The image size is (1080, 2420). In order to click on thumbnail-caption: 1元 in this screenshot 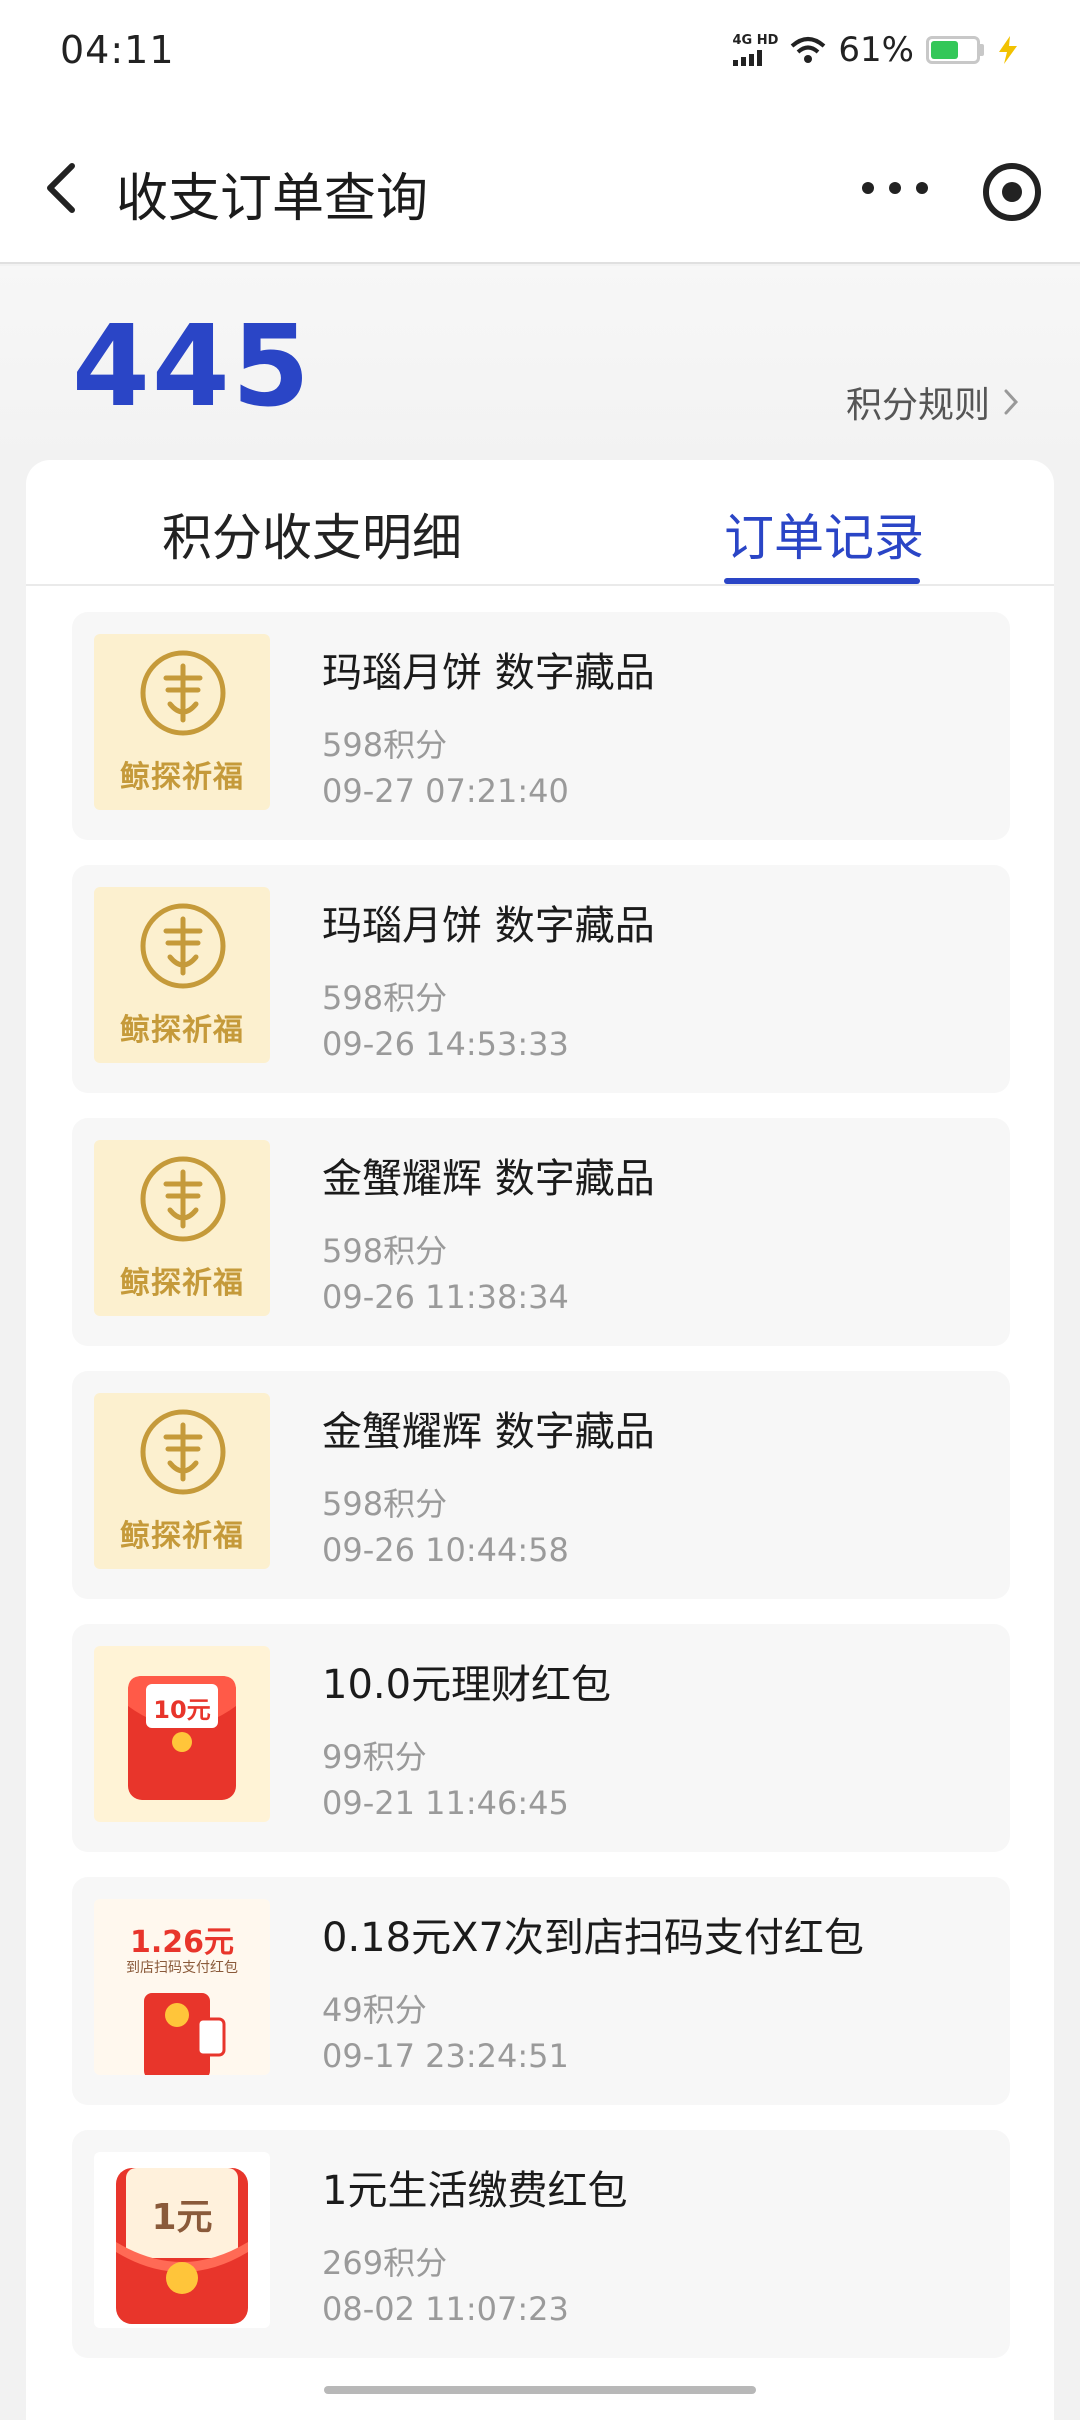, I will do `click(182, 2217)`.